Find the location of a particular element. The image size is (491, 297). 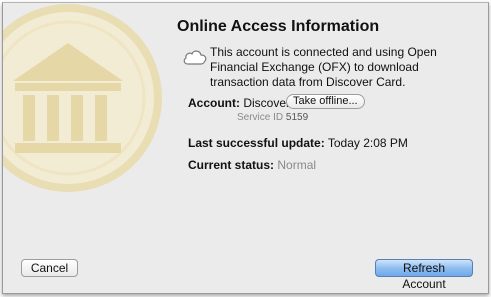

cancel-button: Cancel is located at coordinates (49, 268).